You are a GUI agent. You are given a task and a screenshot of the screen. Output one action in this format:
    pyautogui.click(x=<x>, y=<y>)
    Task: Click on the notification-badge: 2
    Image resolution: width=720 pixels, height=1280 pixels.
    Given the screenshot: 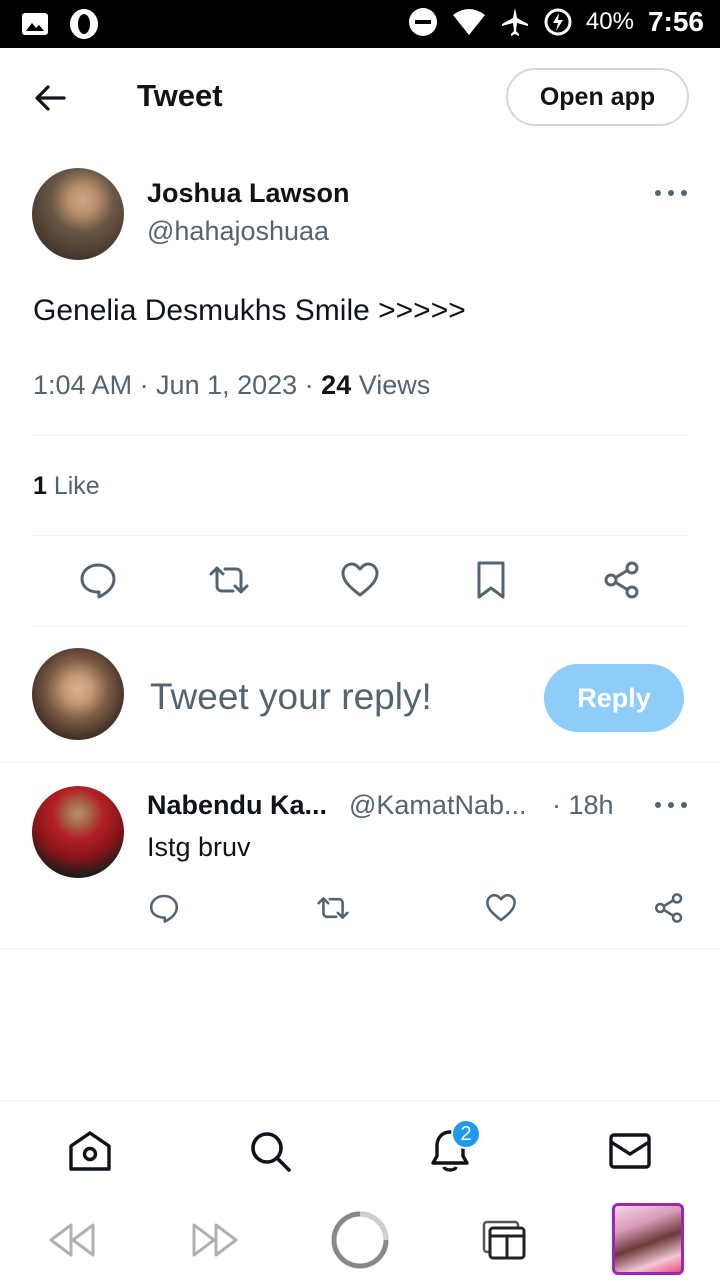 What is the action you would take?
    pyautogui.click(x=466, y=1134)
    